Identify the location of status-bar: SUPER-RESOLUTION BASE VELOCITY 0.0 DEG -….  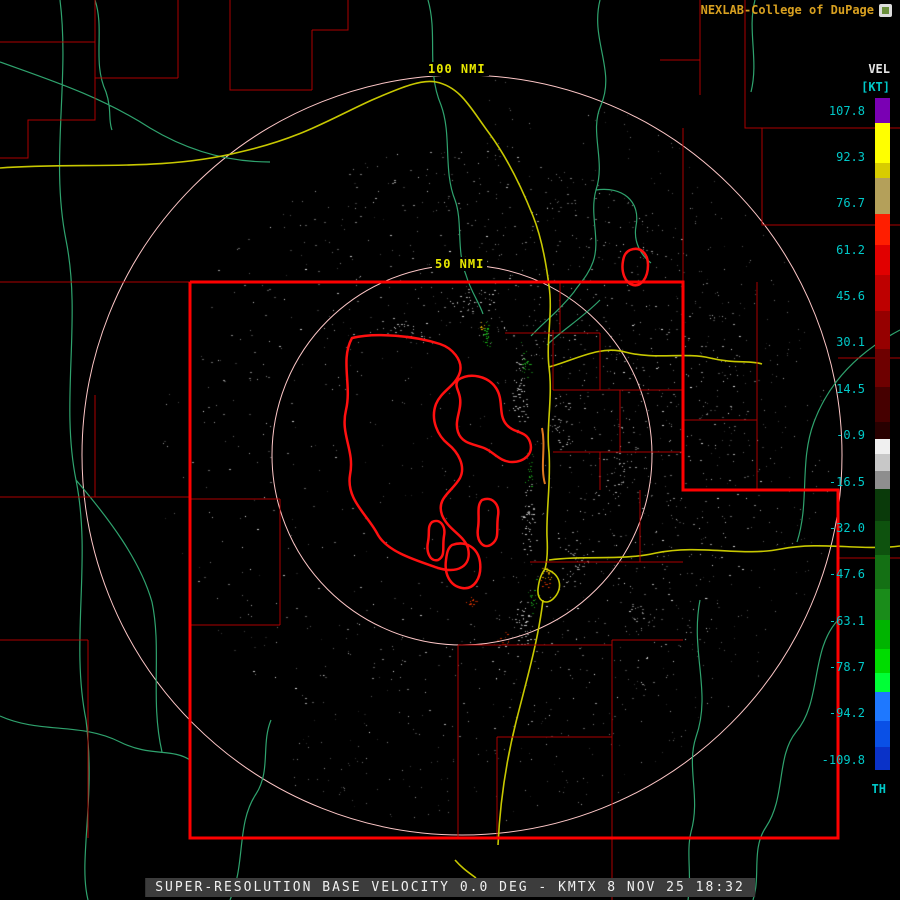
(450, 887).